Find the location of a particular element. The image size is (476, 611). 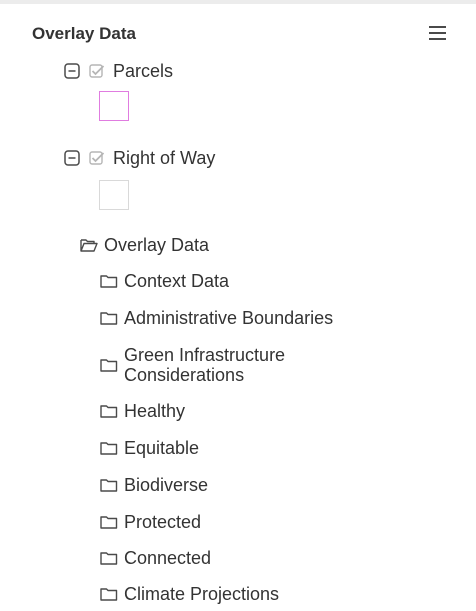

folder-administrative-boundaries: Administrative Boundaries is located at coordinates (216, 318).